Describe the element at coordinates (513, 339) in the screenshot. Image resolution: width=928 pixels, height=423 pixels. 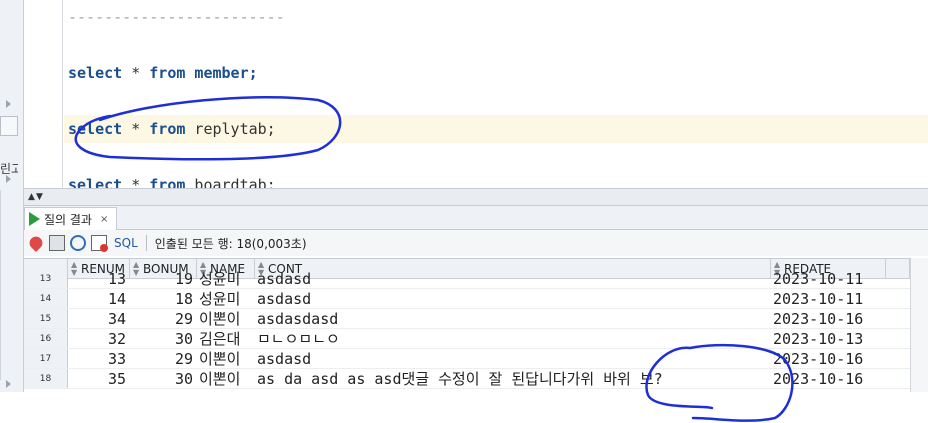
I see `cell-cont: ㅁㄴㅇㅁㄴㅇ` at that location.